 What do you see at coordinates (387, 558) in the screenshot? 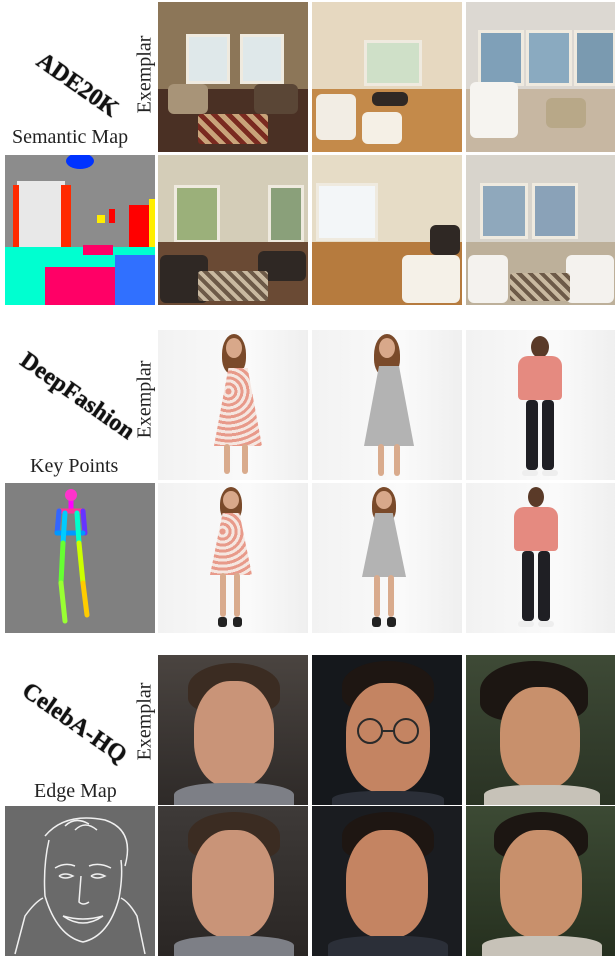
I see `output-image-fashion-grey-dress` at bounding box center [387, 558].